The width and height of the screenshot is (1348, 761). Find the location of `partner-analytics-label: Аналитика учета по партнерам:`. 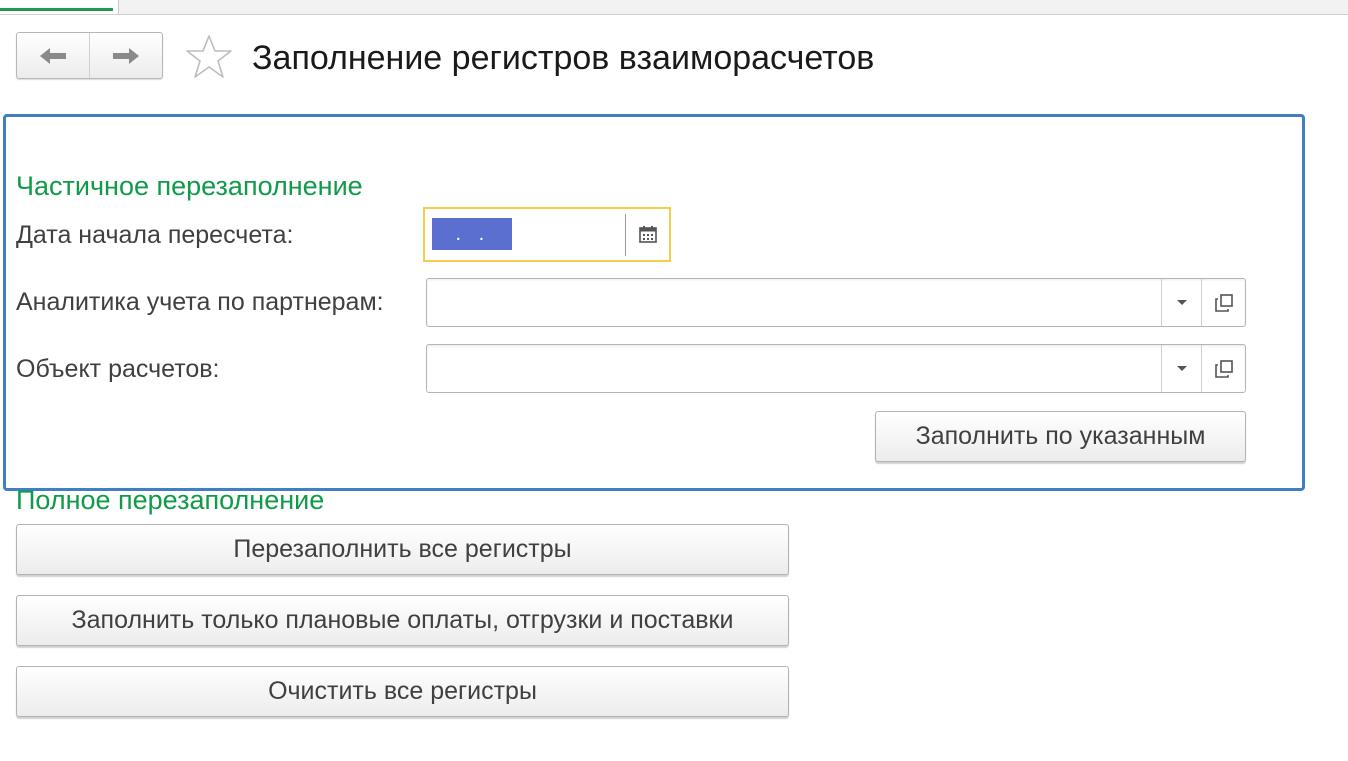

partner-analytics-label: Аналитика учета по партнерам: is located at coordinates (200, 302).